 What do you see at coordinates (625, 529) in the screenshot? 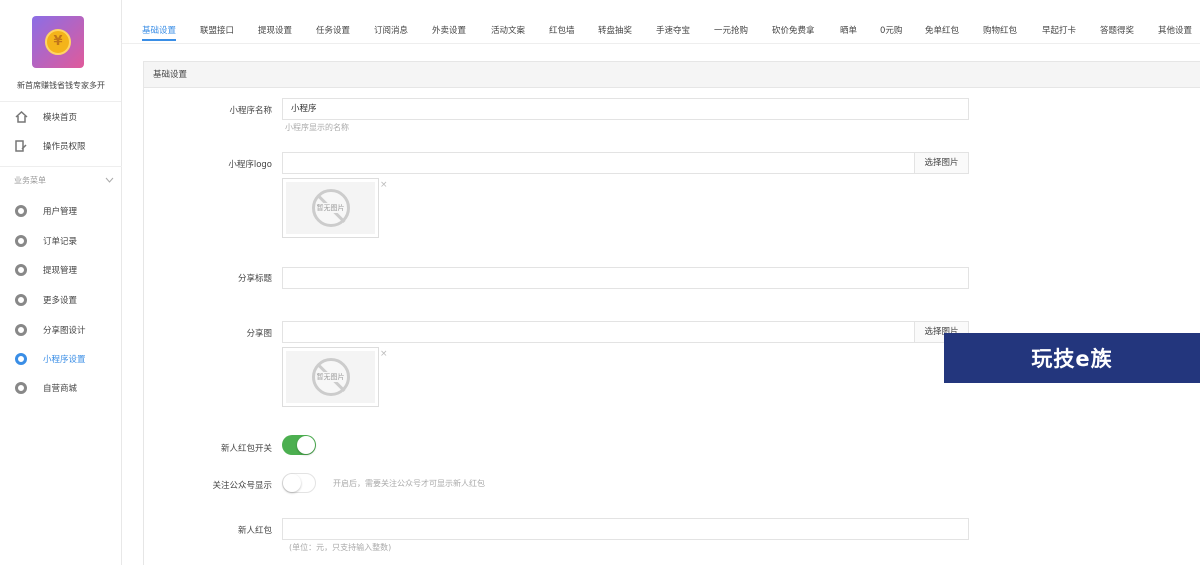
I see `newbie-packet-input` at bounding box center [625, 529].